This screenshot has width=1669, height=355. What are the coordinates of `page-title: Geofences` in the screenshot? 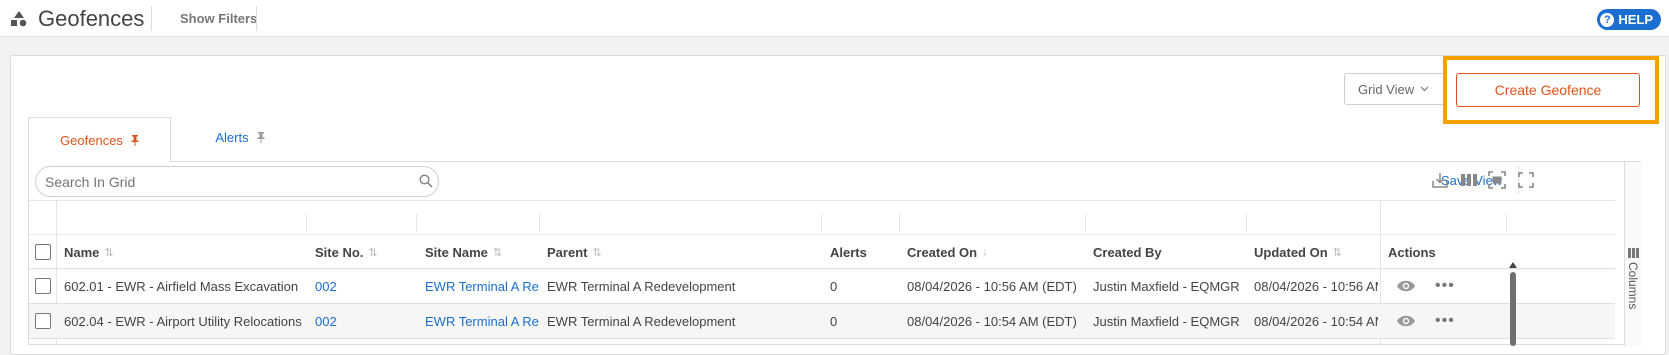 It's located at (91, 18).